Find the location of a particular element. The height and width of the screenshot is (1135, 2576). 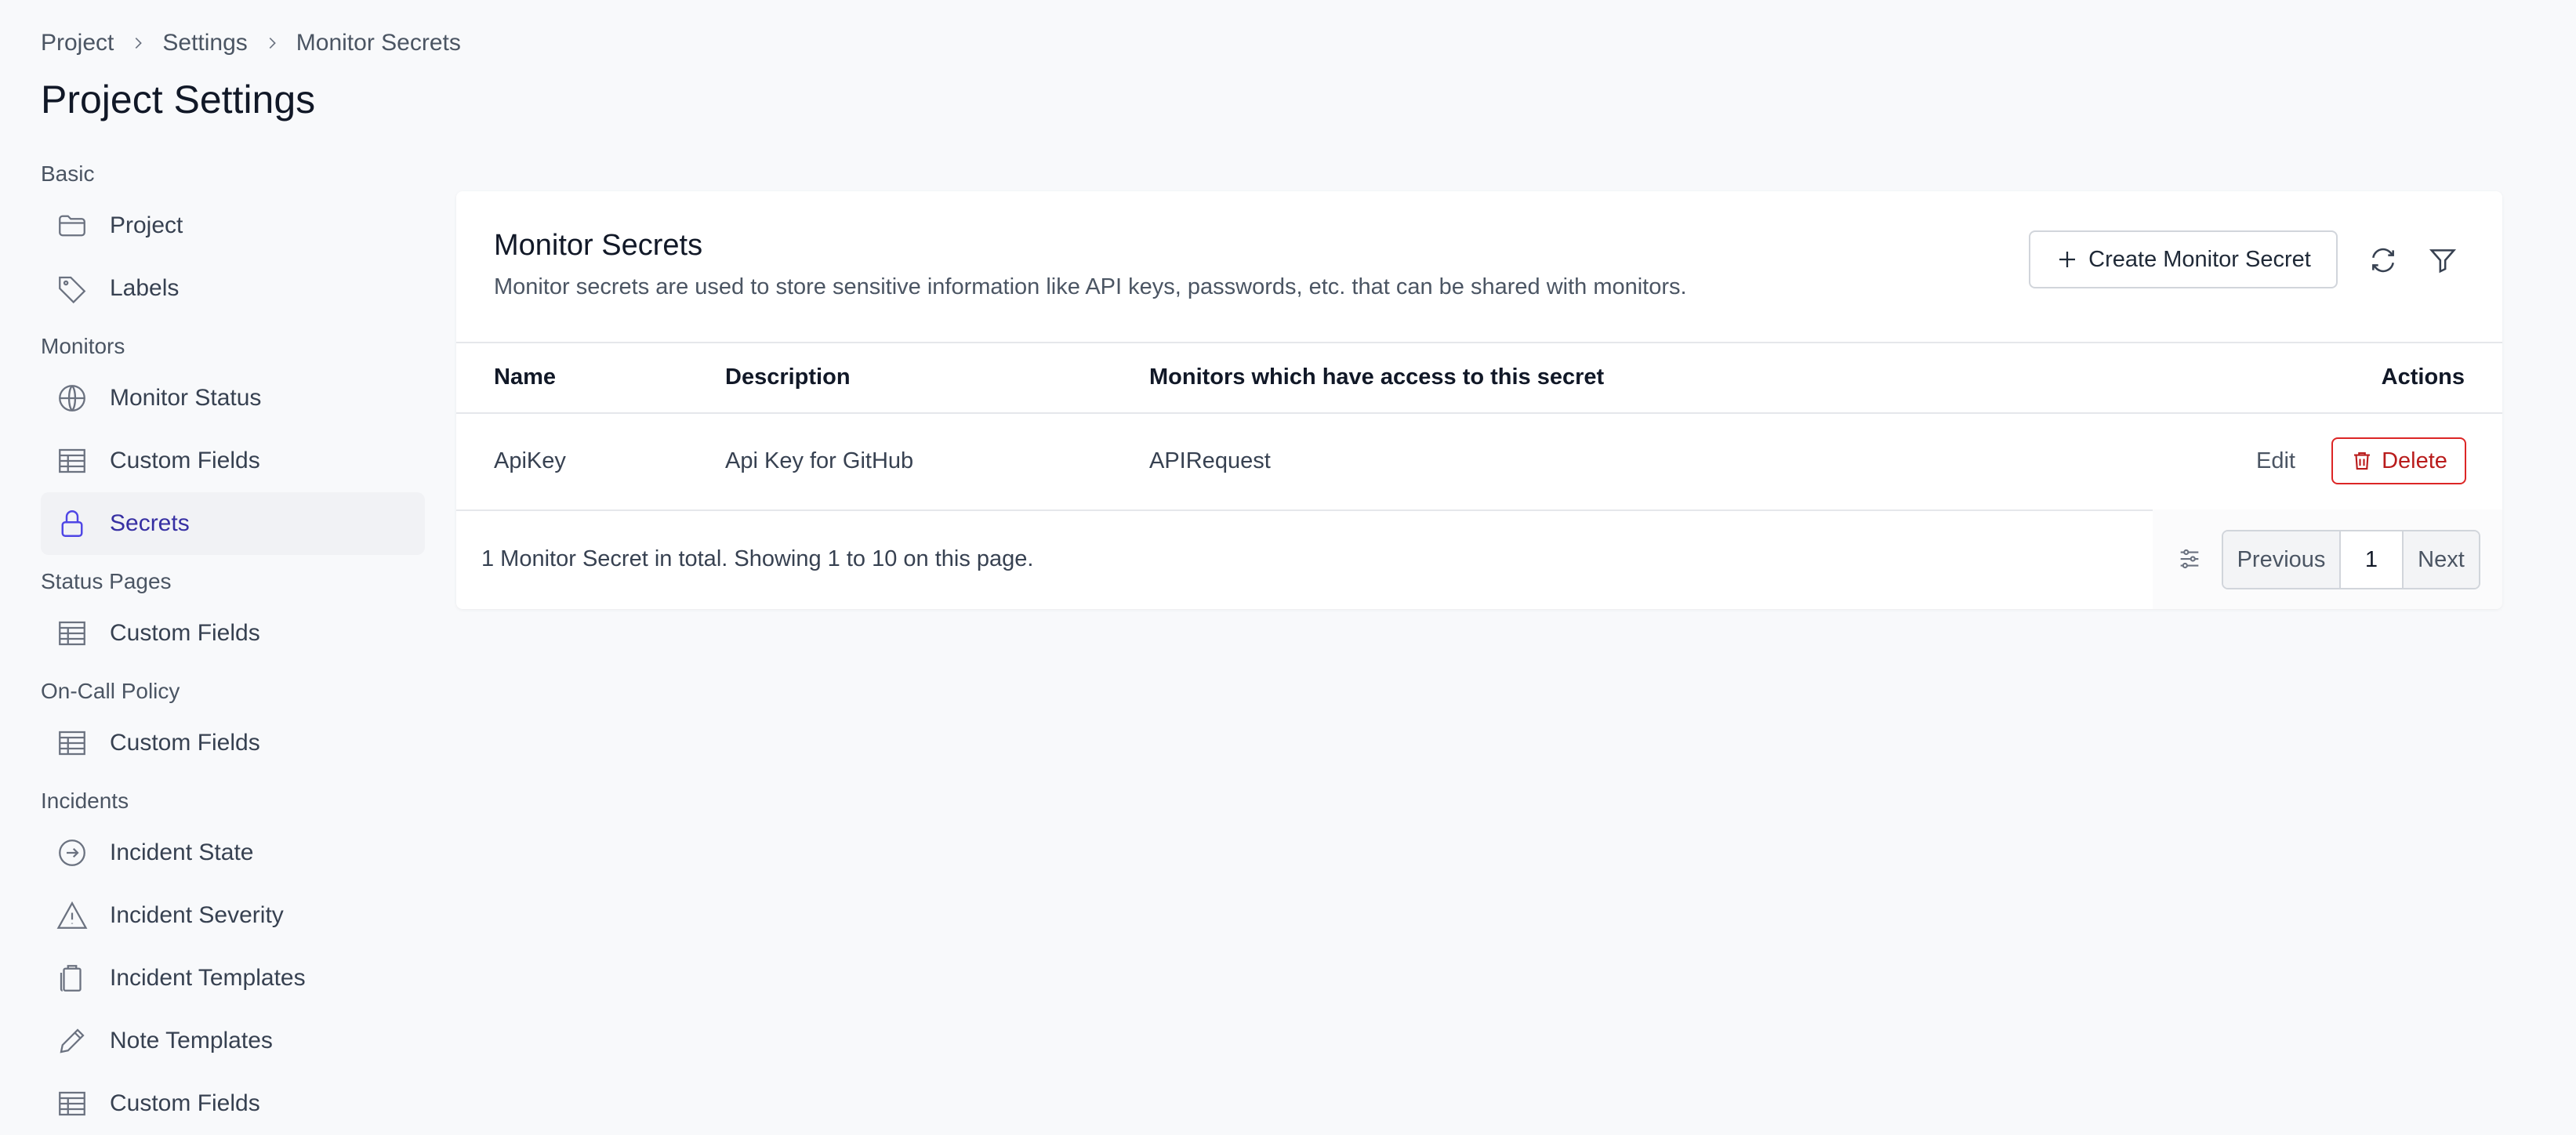

create-button-label: Create Monitor Secret is located at coordinates (2200, 259).